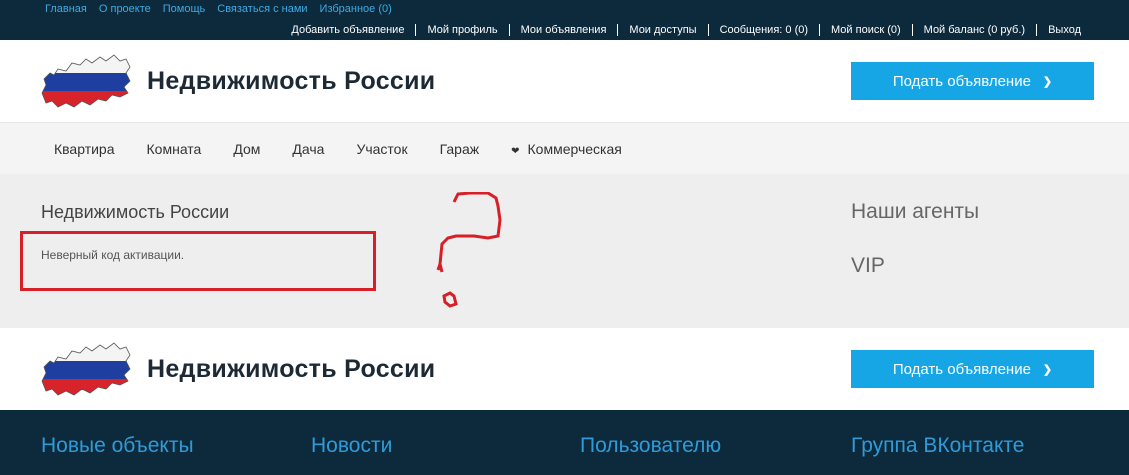  What do you see at coordinates (246, 149) in the screenshot?
I see `nav-item-house: Дом` at bounding box center [246, 149].